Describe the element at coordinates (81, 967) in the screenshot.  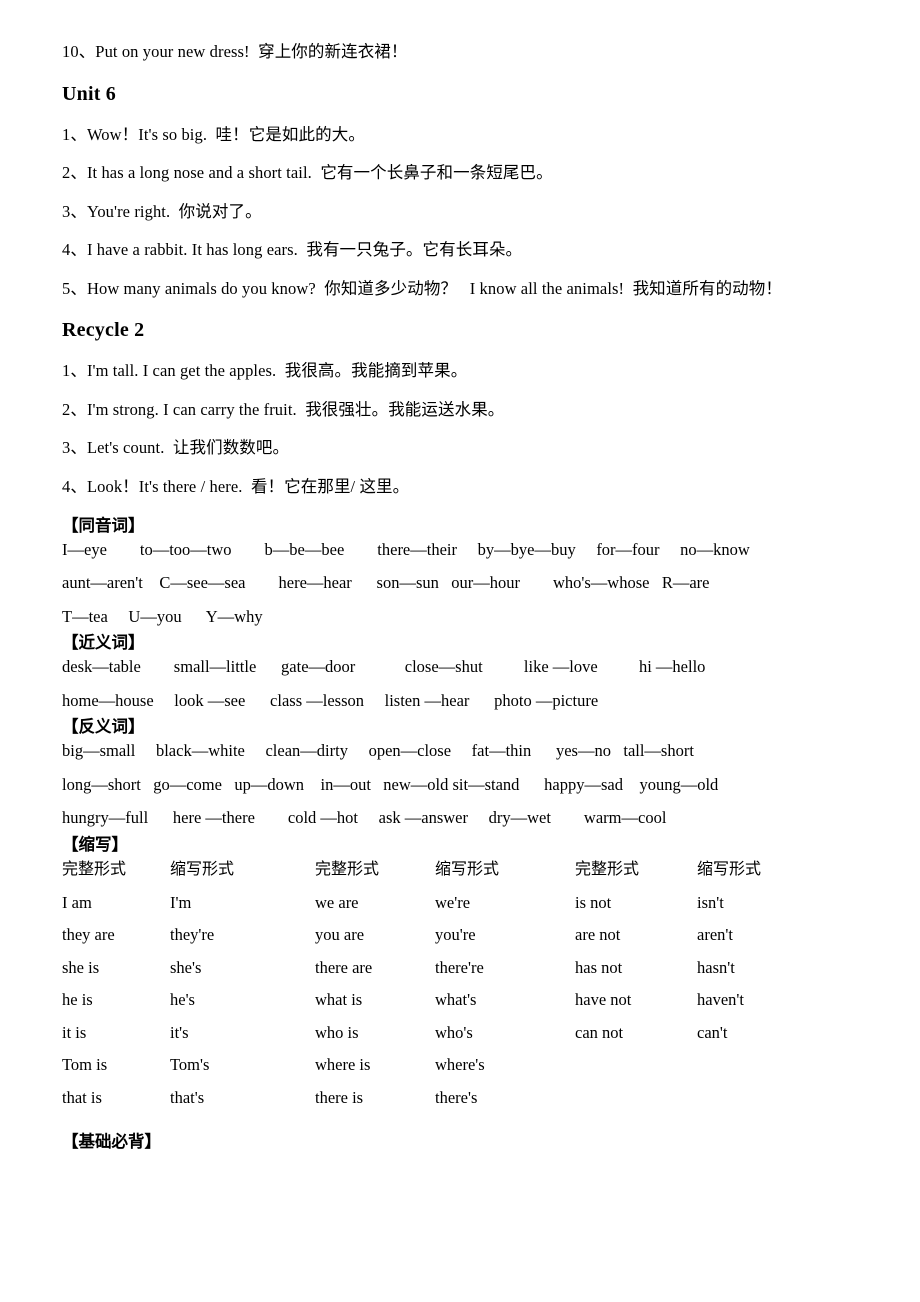
I see `full-form-cell: she is` at that location.